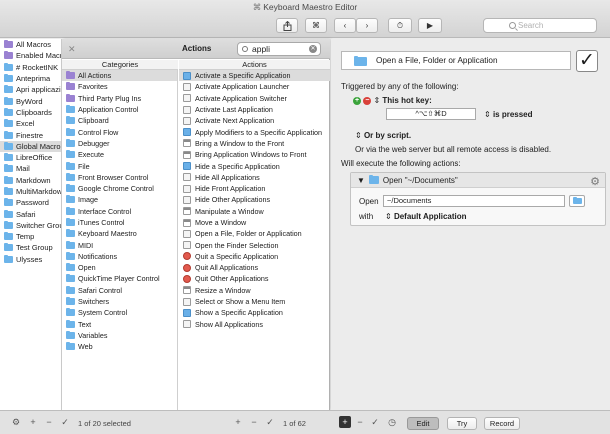 The image size is (610, 434). I want to click on add-action-button: +, so click(345, 422).